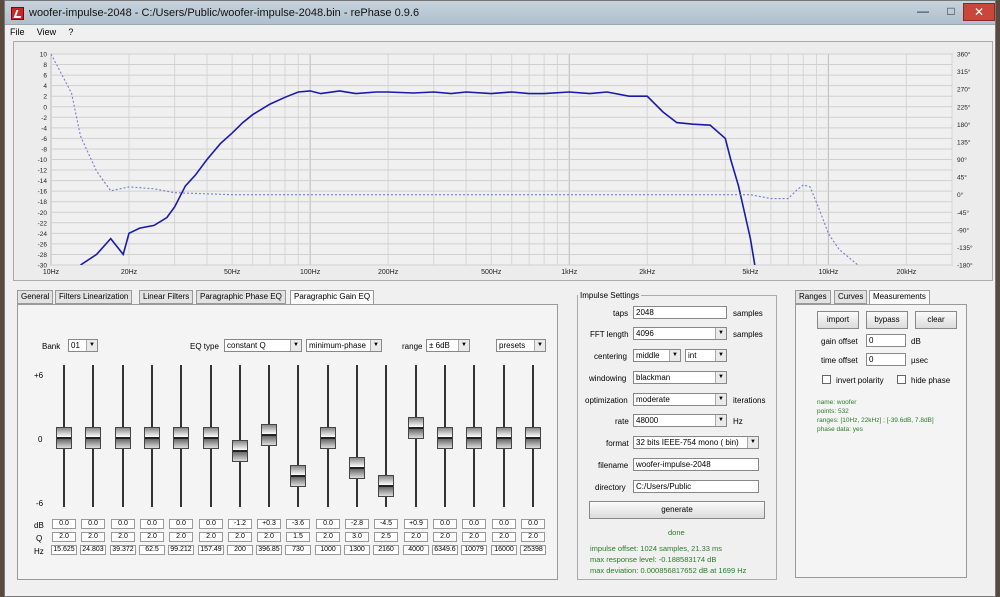 The width and height of the screenshot is (1000, 597). What do you see at coordinates (680, 420) in the screenshot?
I see `rate-select: 48000 ▼` at bounding box center [680, 420].